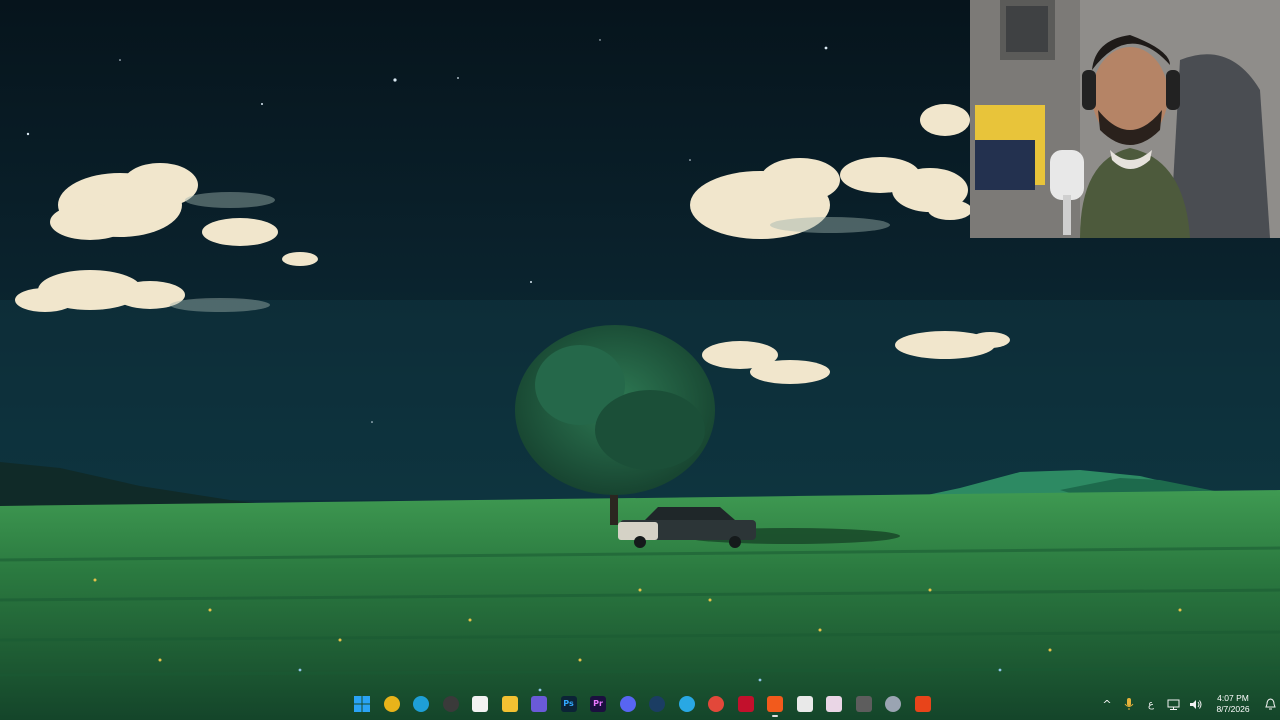  I want to click on premiere-pro-icon: Pr, so click(598, 704).